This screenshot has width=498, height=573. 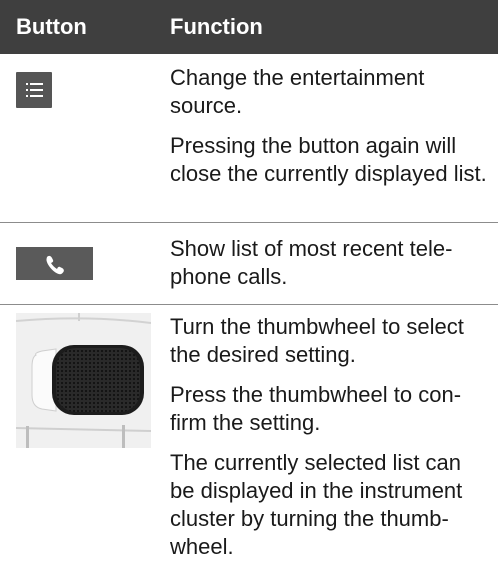 What do you see at coordinates (54, 263) in the screenshot?
I see `phone-handset-icon` at bounding box center [54, 263].